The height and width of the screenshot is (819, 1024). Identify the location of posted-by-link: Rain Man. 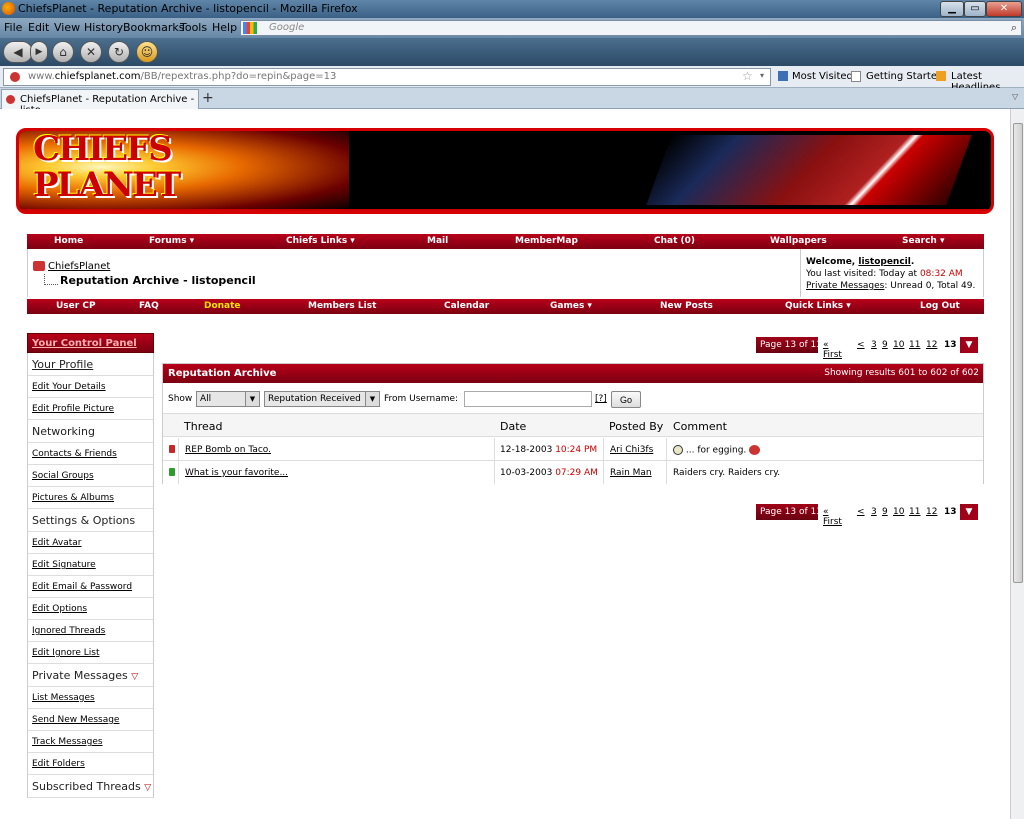
(631, 473).